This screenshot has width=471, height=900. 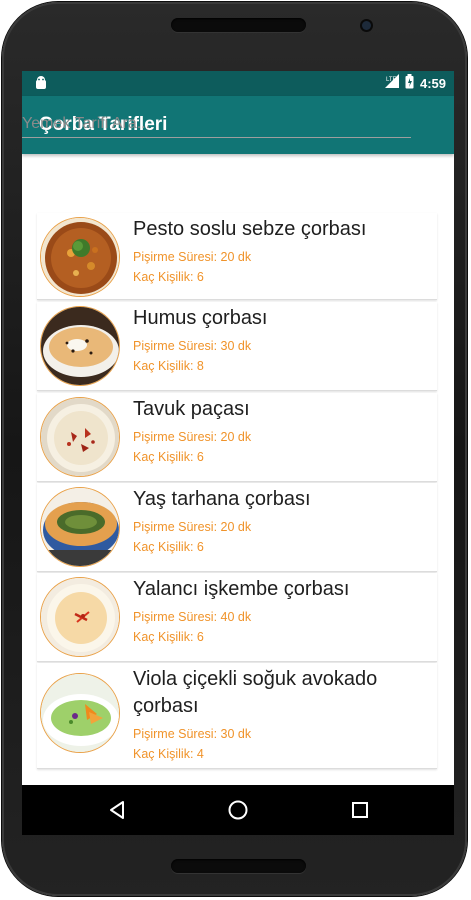 What do you see at coordinates (432, 83) in the screenshot?
I see `status-time: 4:59` at bounding box center [432, 83].